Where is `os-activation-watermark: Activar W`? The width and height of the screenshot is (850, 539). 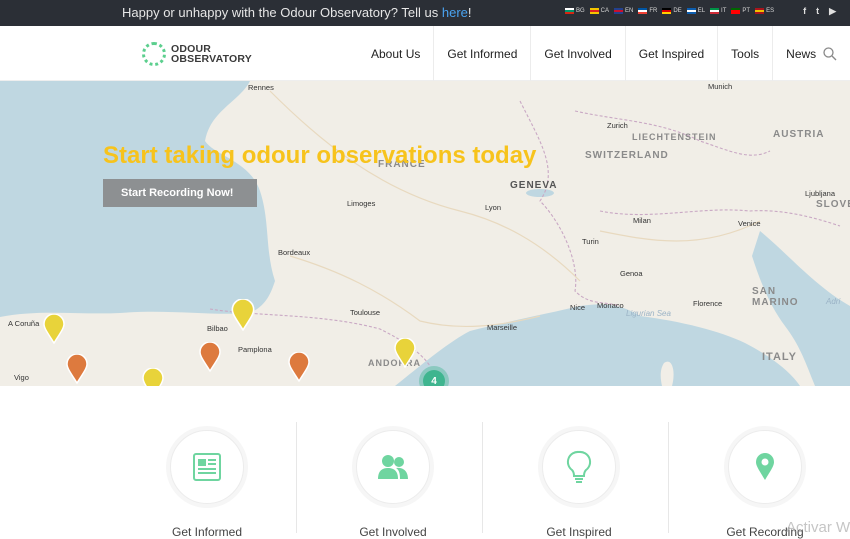 os-activation-watermark: Activar W is located at coordinates (818, 527).